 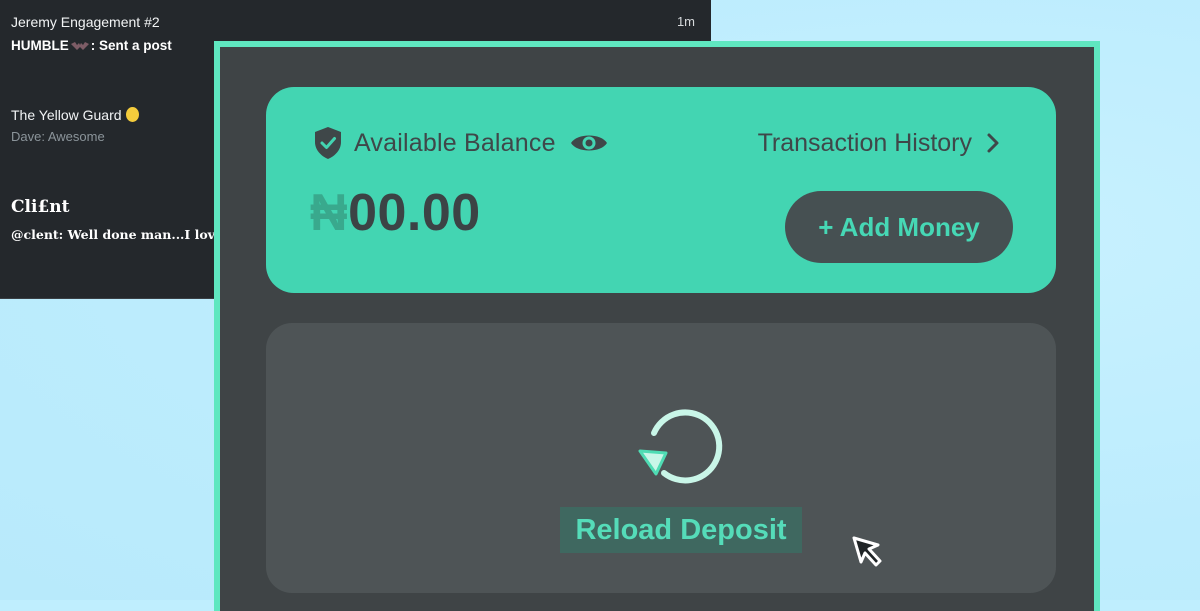 I want to click on shield-check-icon, so click(x=328, y=143).